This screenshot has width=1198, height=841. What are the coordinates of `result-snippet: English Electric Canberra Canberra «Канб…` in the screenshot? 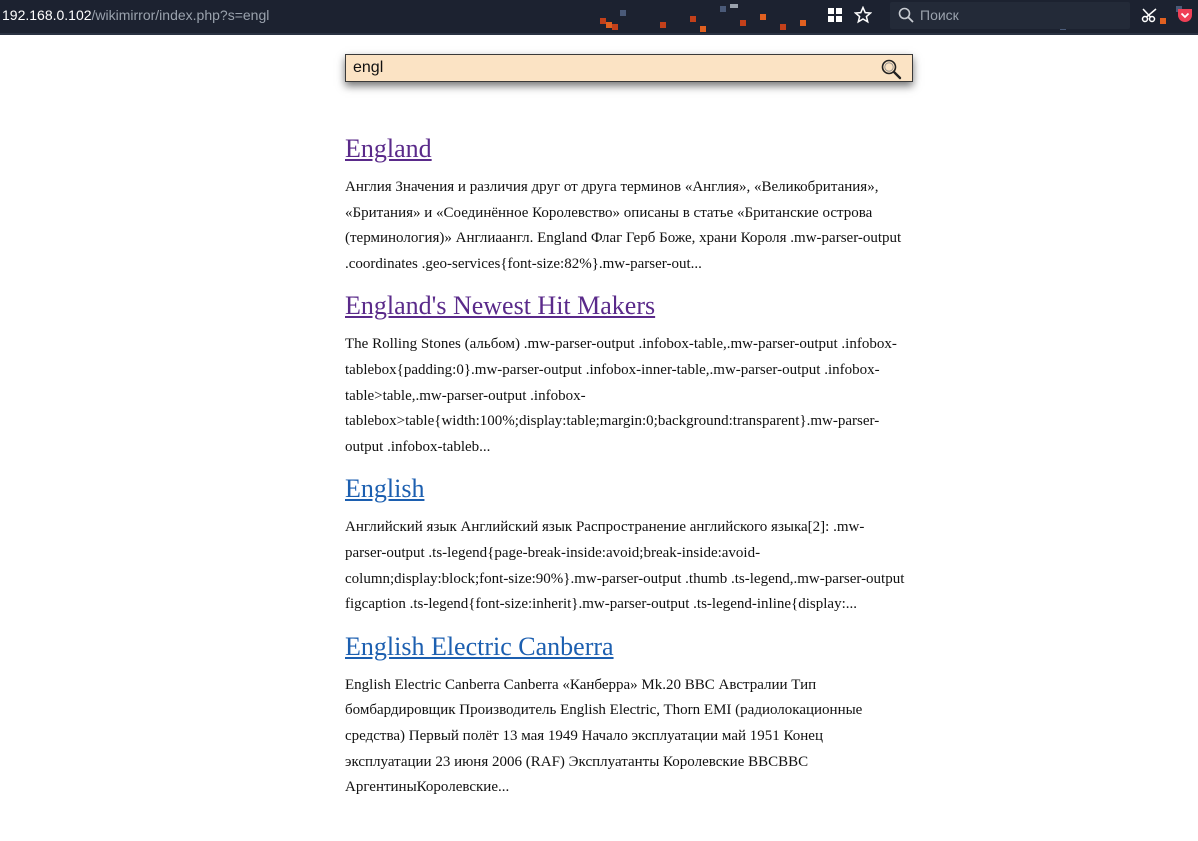 It's located at (604, 736).